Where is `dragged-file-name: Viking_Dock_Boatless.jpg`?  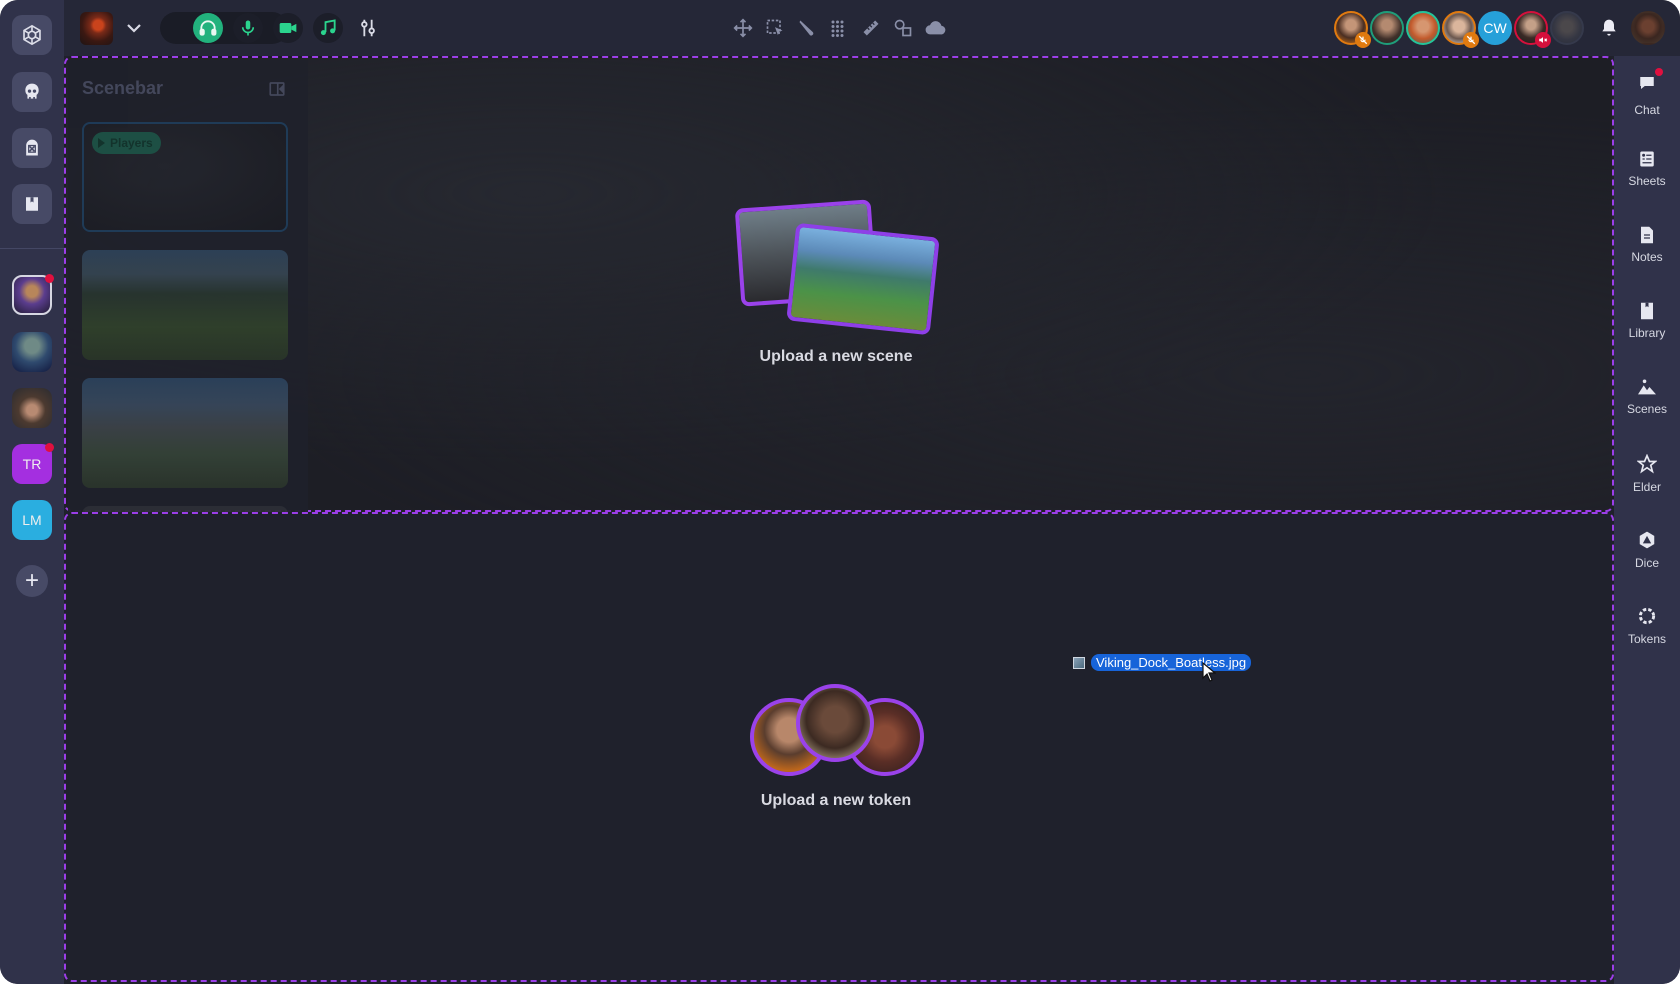
dragged-file-name: Viking_Dock_Boatless.jpg is located at coordinates (1171, 662).